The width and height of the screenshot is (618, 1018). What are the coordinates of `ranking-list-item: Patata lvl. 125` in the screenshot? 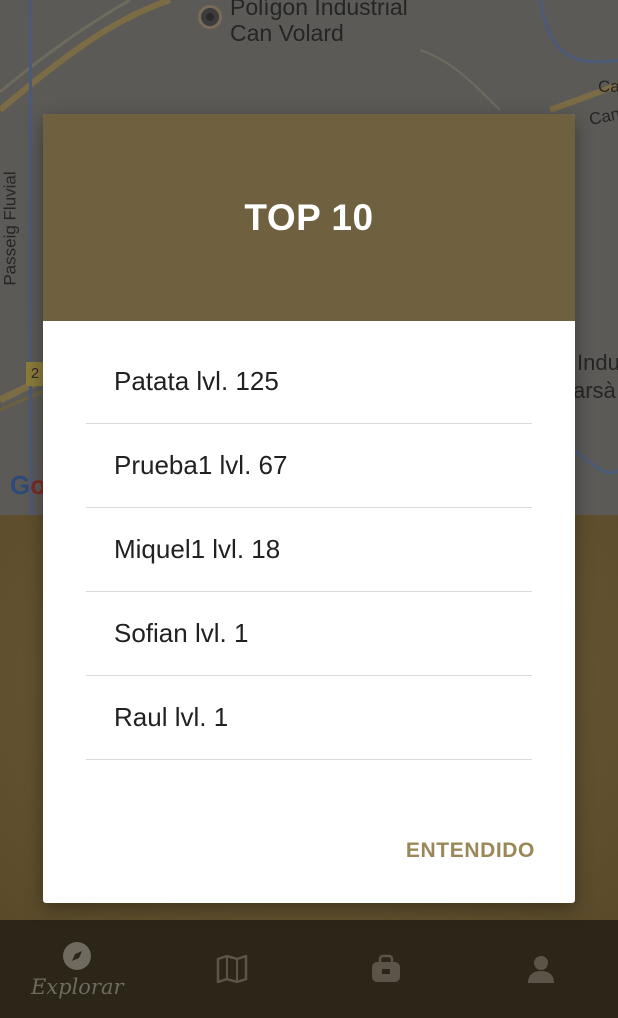 It's located at (309, 382).